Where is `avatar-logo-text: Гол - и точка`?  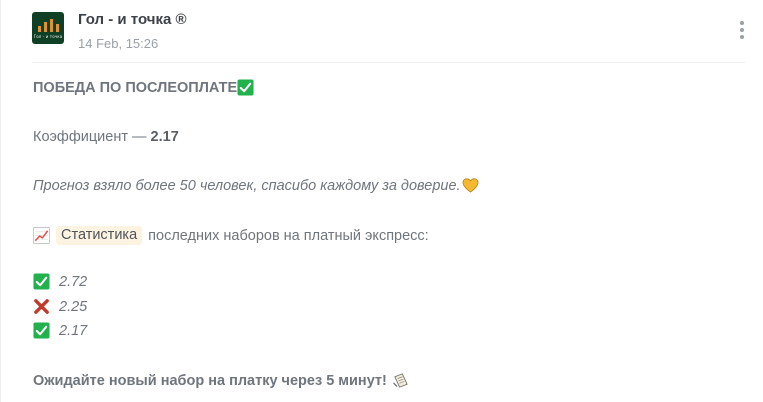 avatar-logo-text: Гол - и точка is located at coordinates (48, 36).